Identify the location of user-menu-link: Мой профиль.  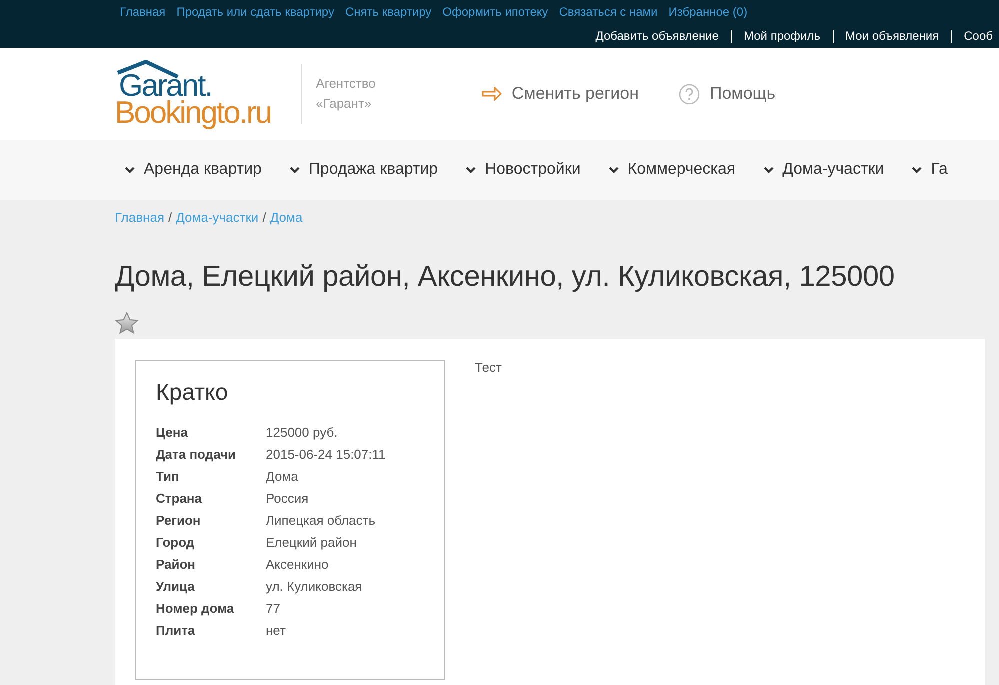
(781, 36).